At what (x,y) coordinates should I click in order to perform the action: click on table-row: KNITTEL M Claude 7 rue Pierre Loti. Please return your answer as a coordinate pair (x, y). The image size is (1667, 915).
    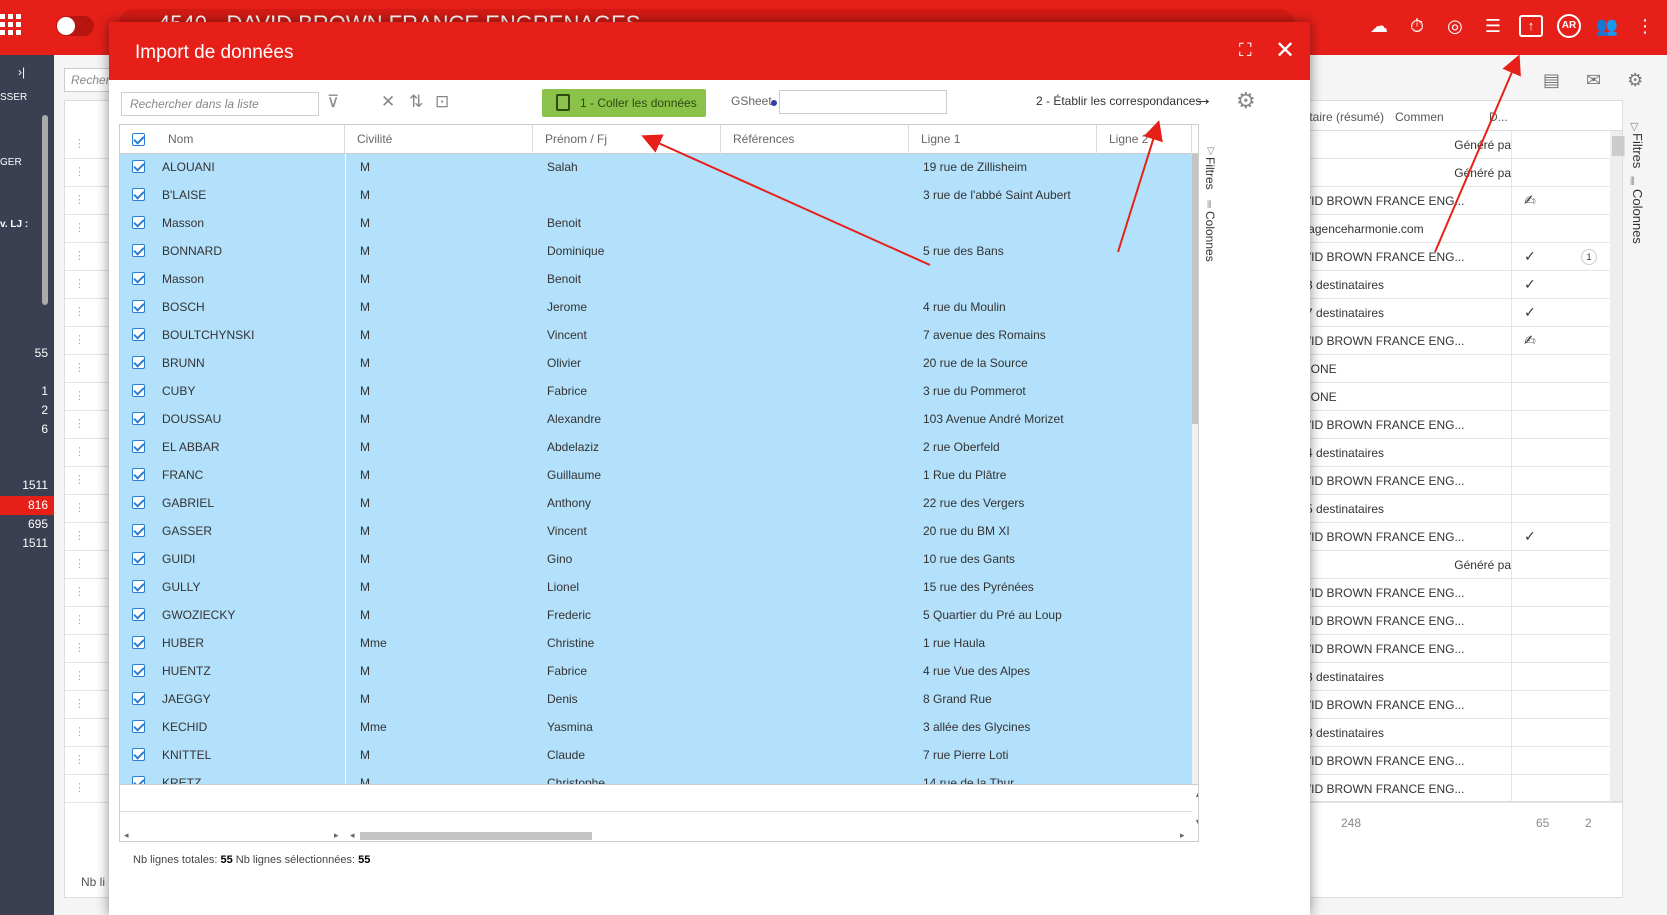
    Looking at the image, I should click on (656, 755).